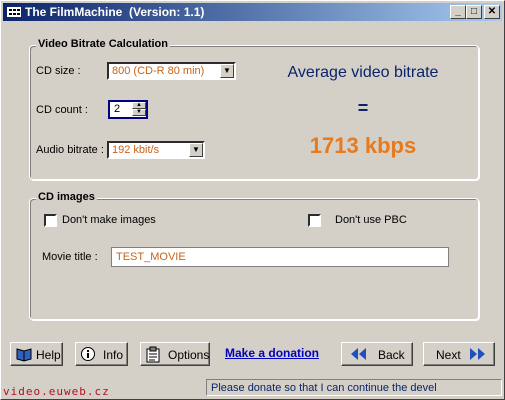 This screenshot has height=400, width=505. I want to click on book-icon, so click(24, 355).